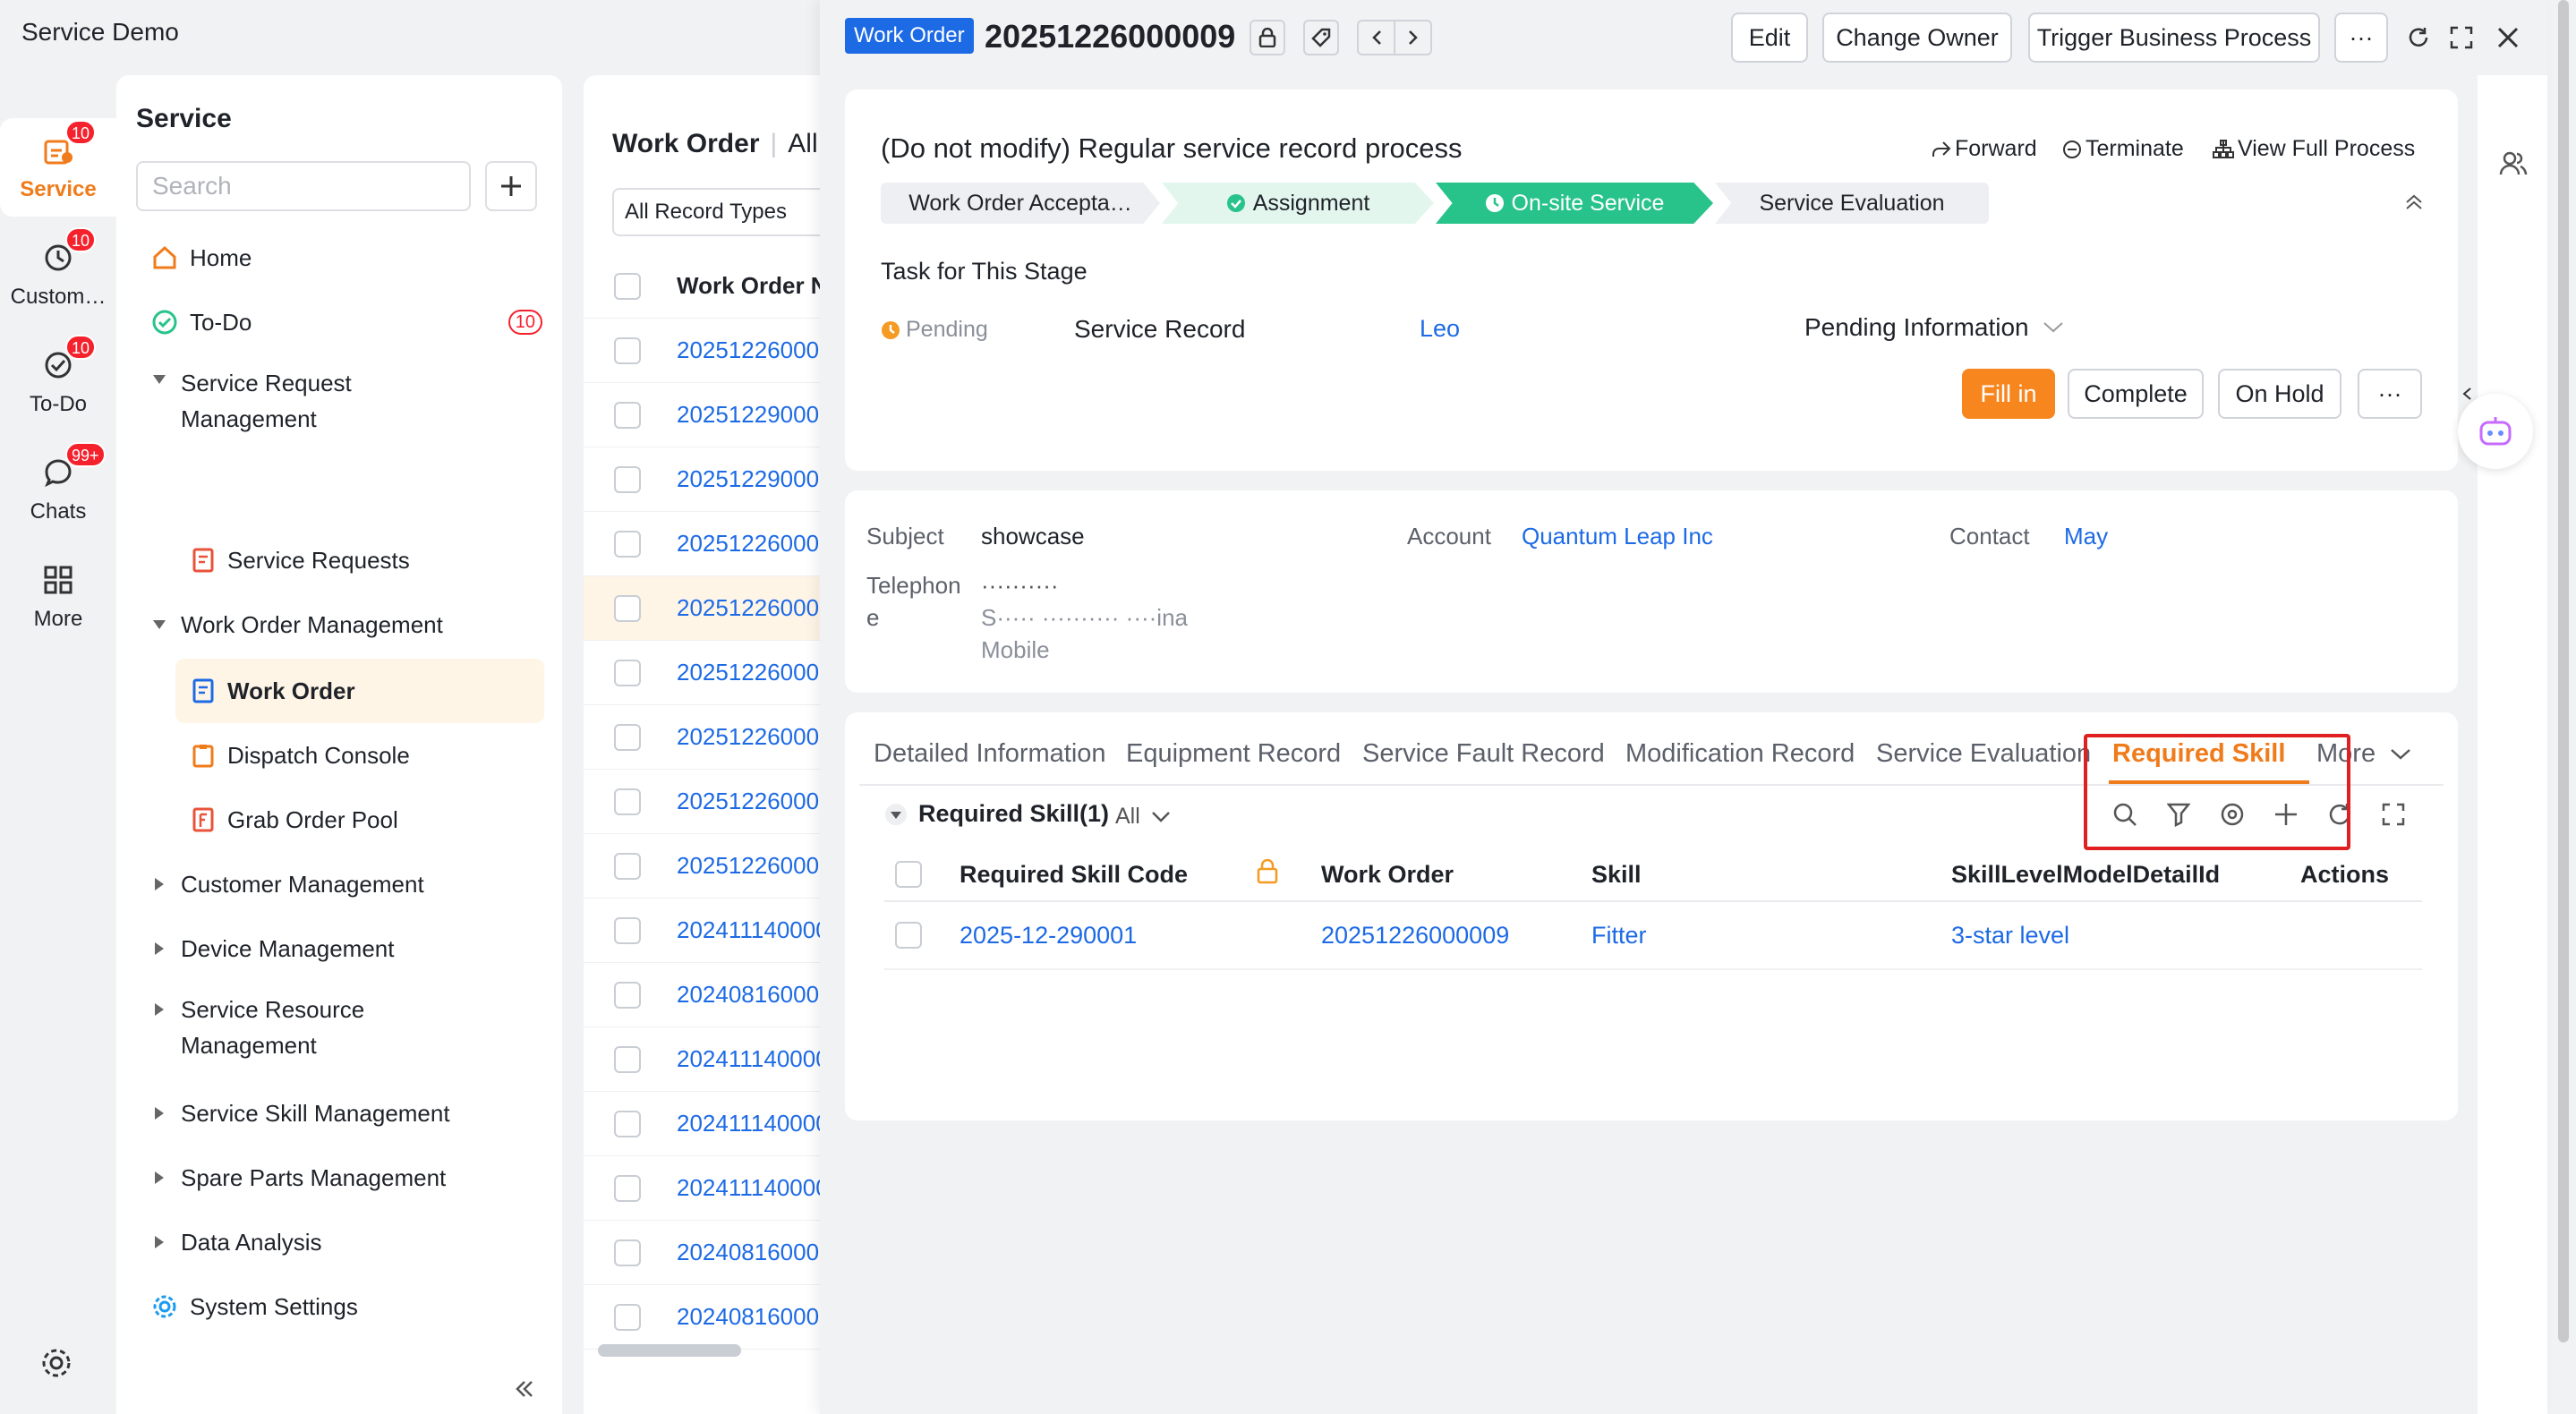 This screenshot has height=1414, width=2576. Describe the element at coordinates (2513, 163) in the screenshot. I see `team-icon` at that location.